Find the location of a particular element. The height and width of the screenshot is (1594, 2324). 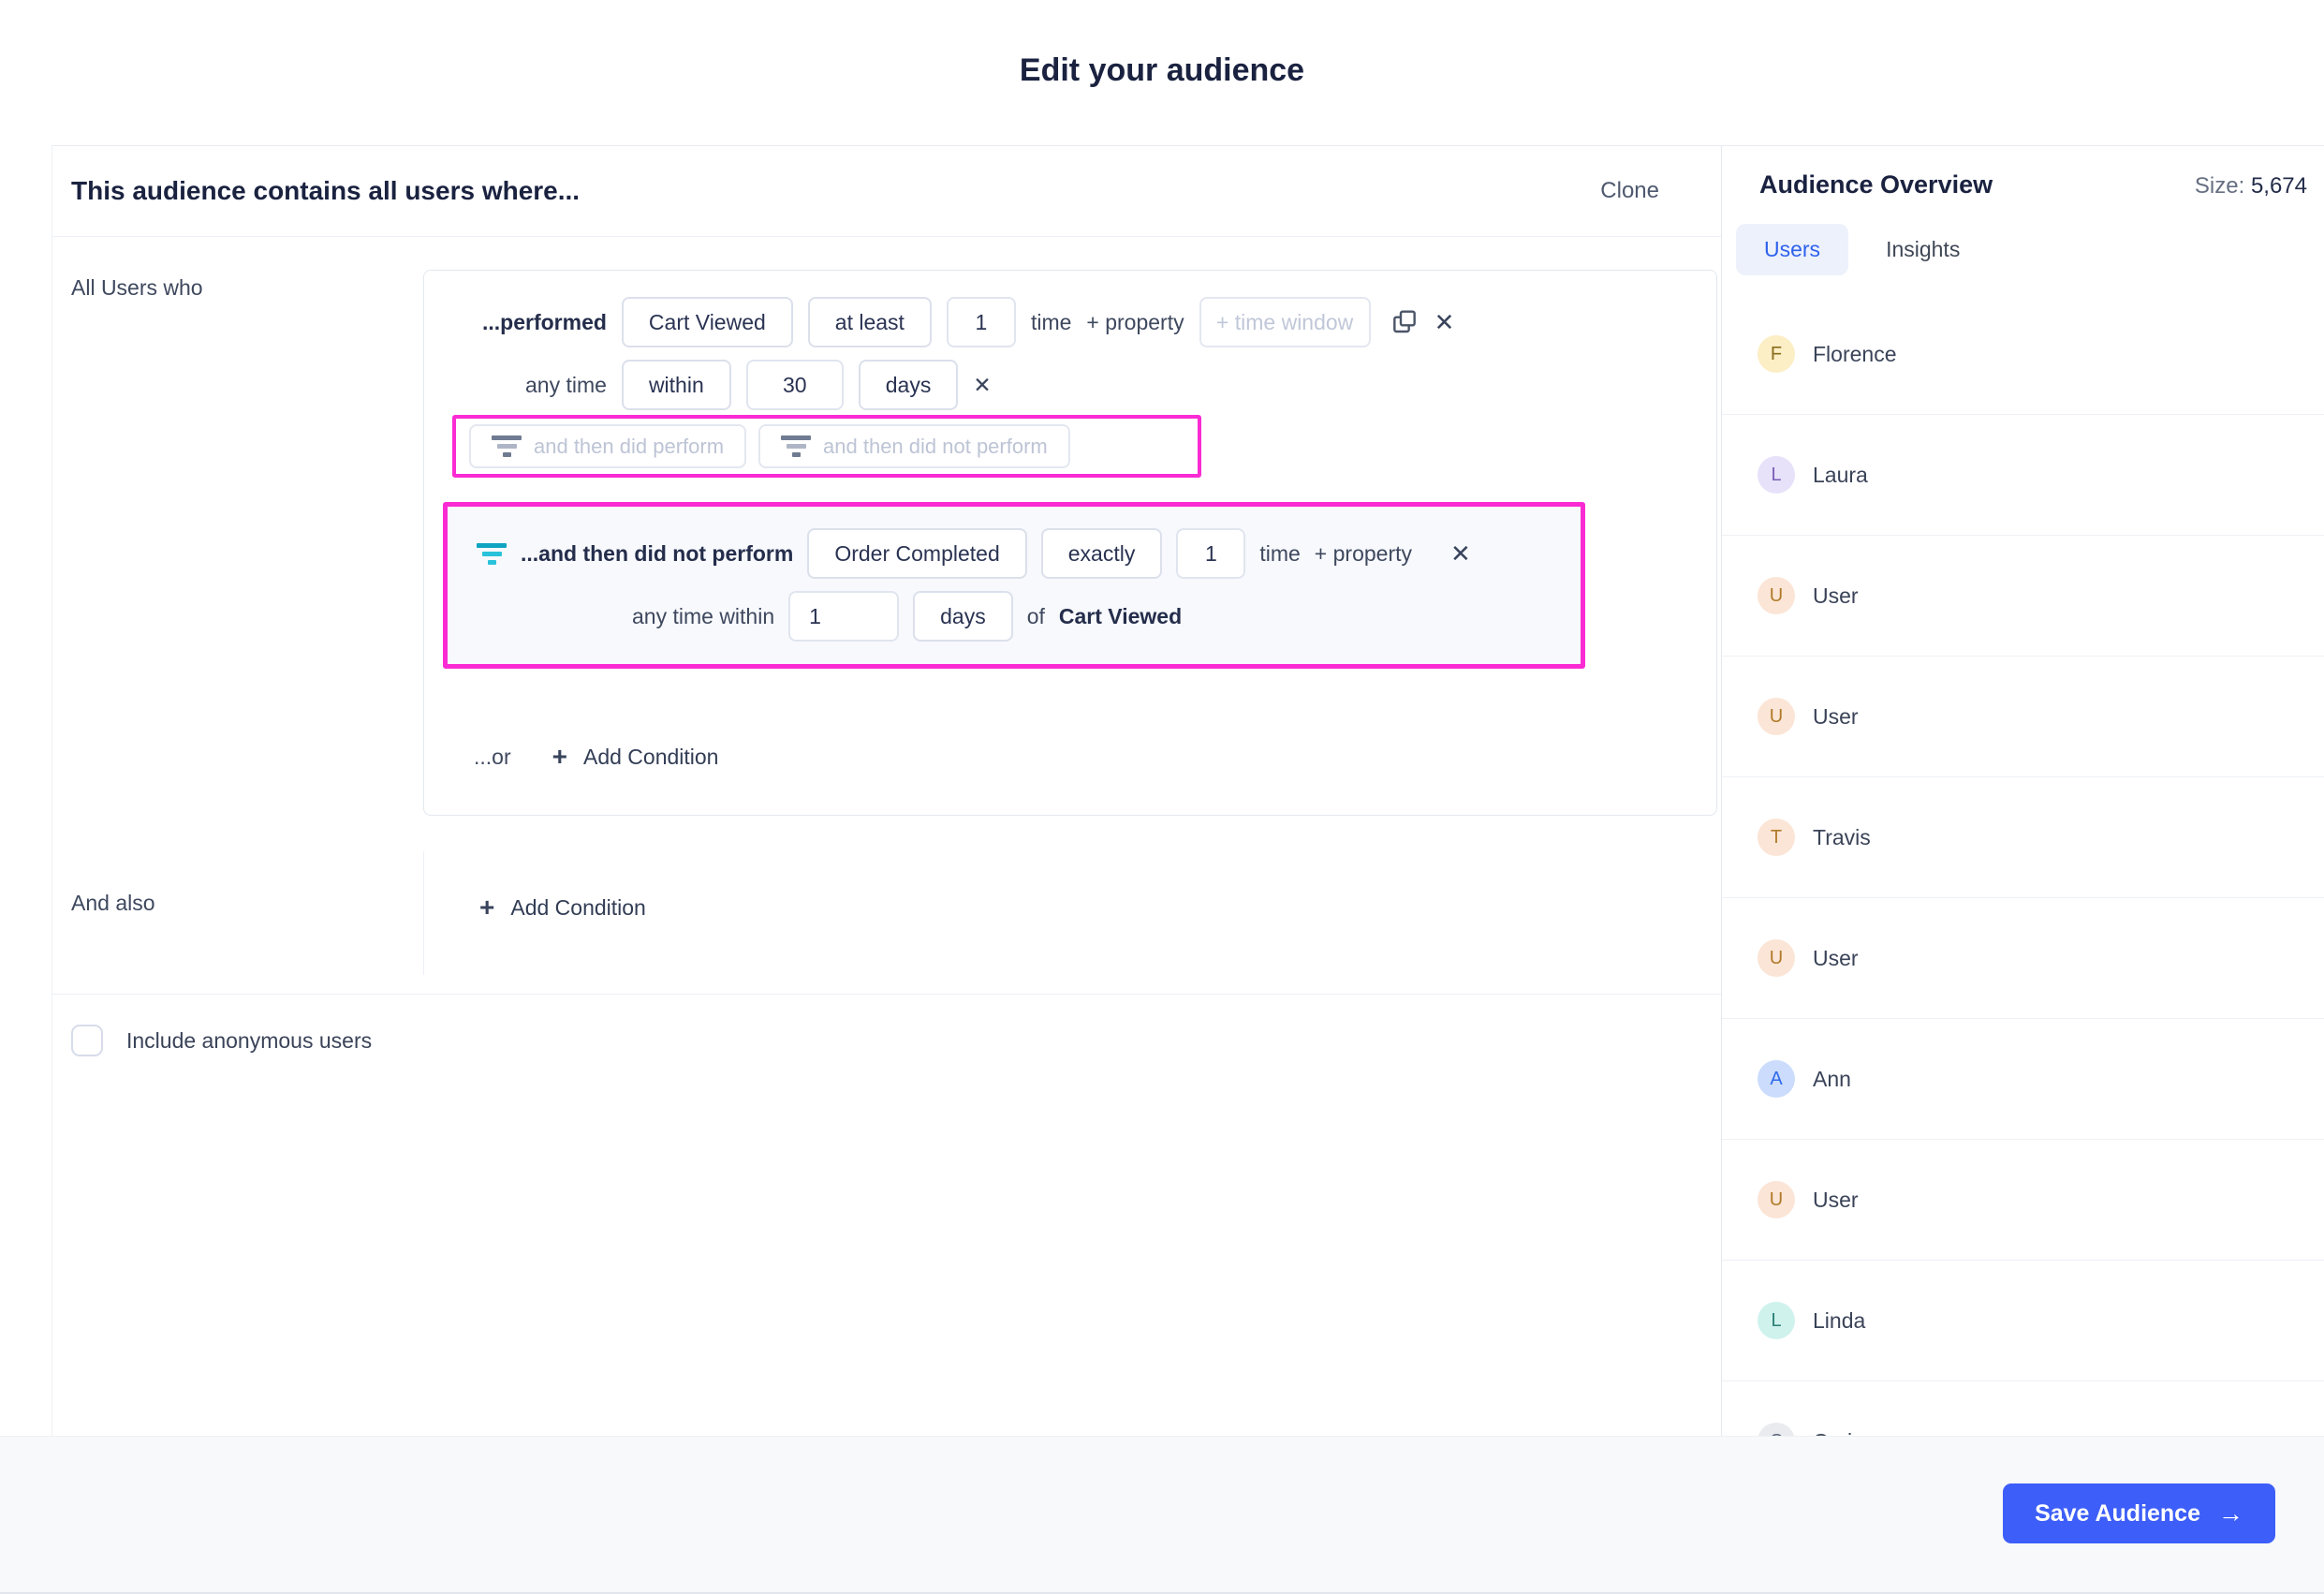

subcondition-row-window: any time within days of Cart Viewed is located at coordinates (1106, 616).